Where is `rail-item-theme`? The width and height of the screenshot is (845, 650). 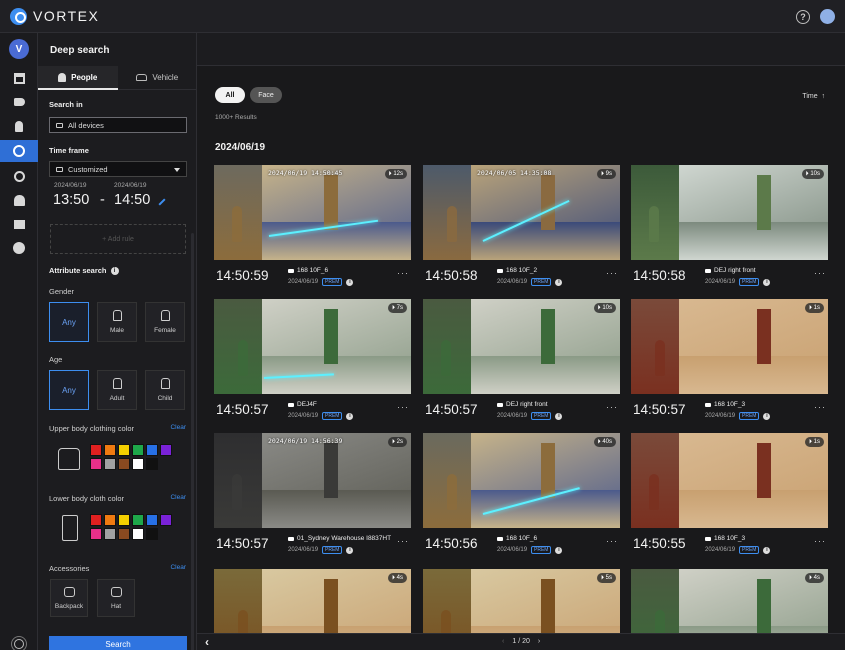
rail-item-theme is located at coordinates (19, 641).